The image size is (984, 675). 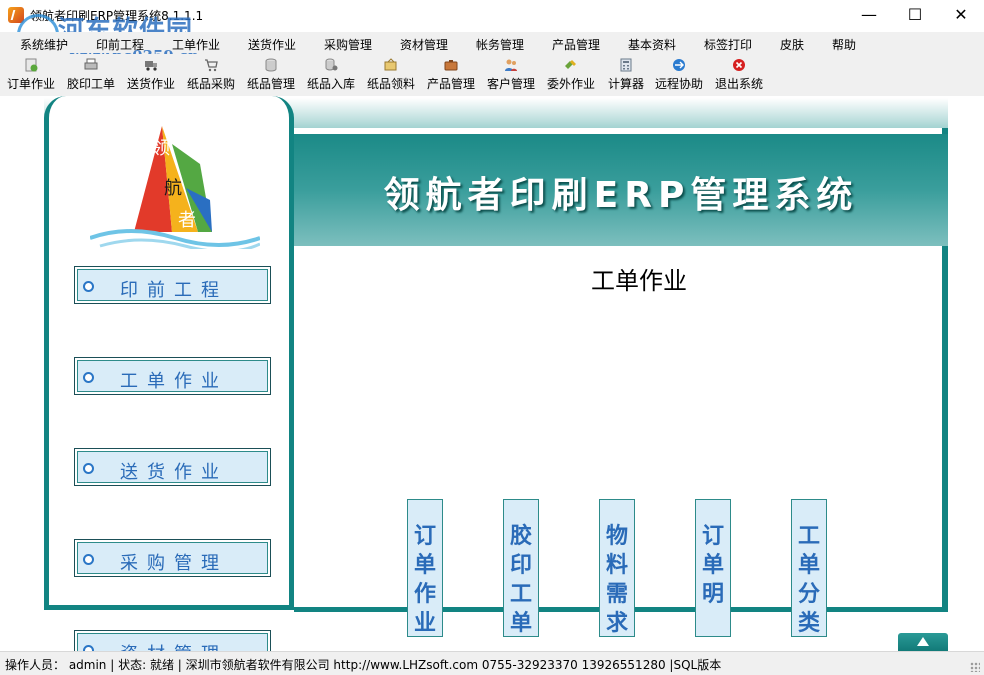 What do you see at coordinates (571, 75) in the screenshot?
I see `toolbar-outsource-button: 委外作业` at bounding box center [571, 75].